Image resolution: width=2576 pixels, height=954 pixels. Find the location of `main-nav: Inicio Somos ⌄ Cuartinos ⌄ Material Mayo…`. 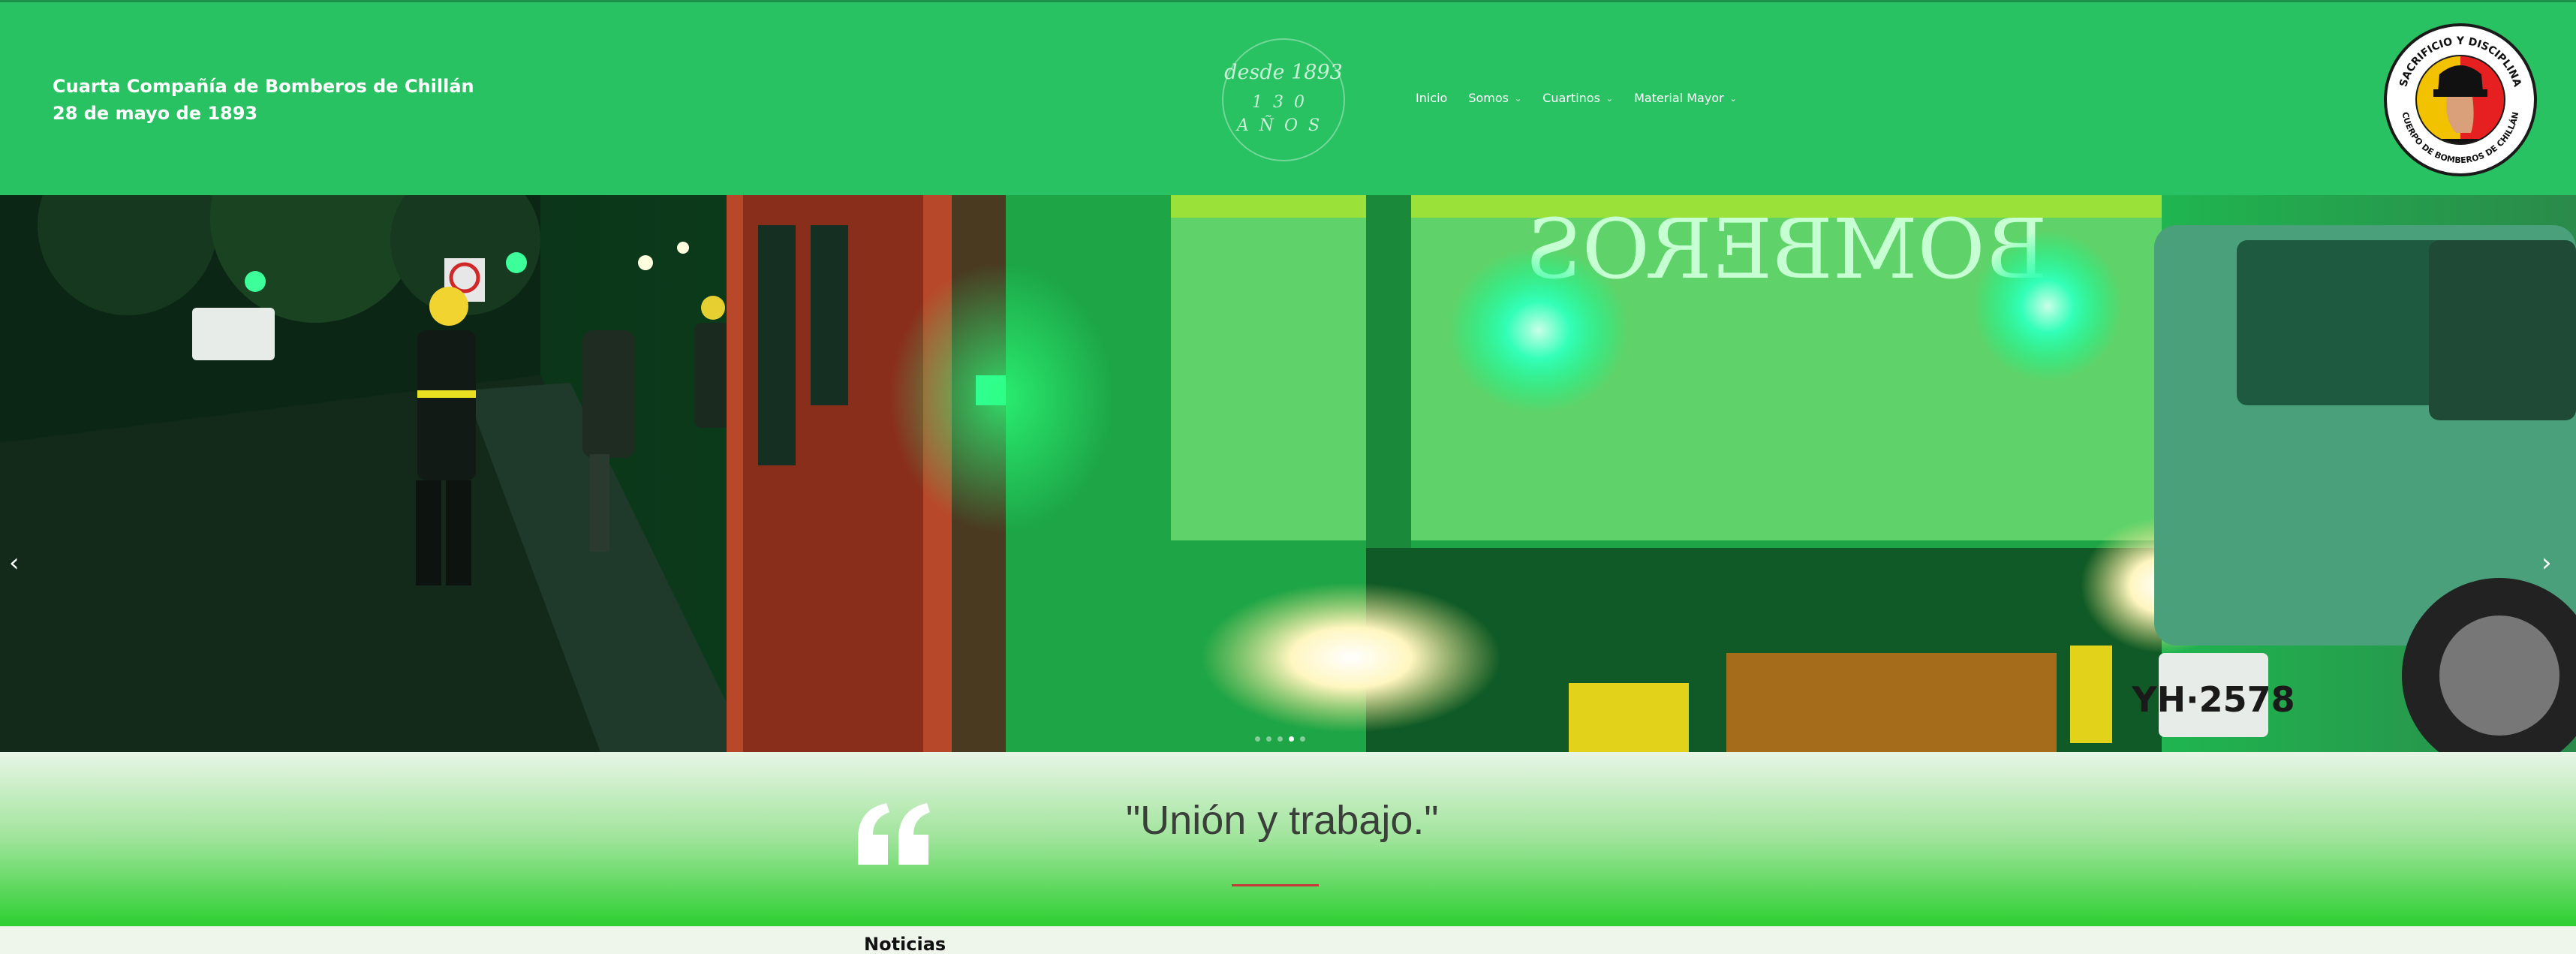

main-nav: Inicio Somos ⌄ Cuartinos ⌄ Material Mayo… is located at coordinates (1576, 98).